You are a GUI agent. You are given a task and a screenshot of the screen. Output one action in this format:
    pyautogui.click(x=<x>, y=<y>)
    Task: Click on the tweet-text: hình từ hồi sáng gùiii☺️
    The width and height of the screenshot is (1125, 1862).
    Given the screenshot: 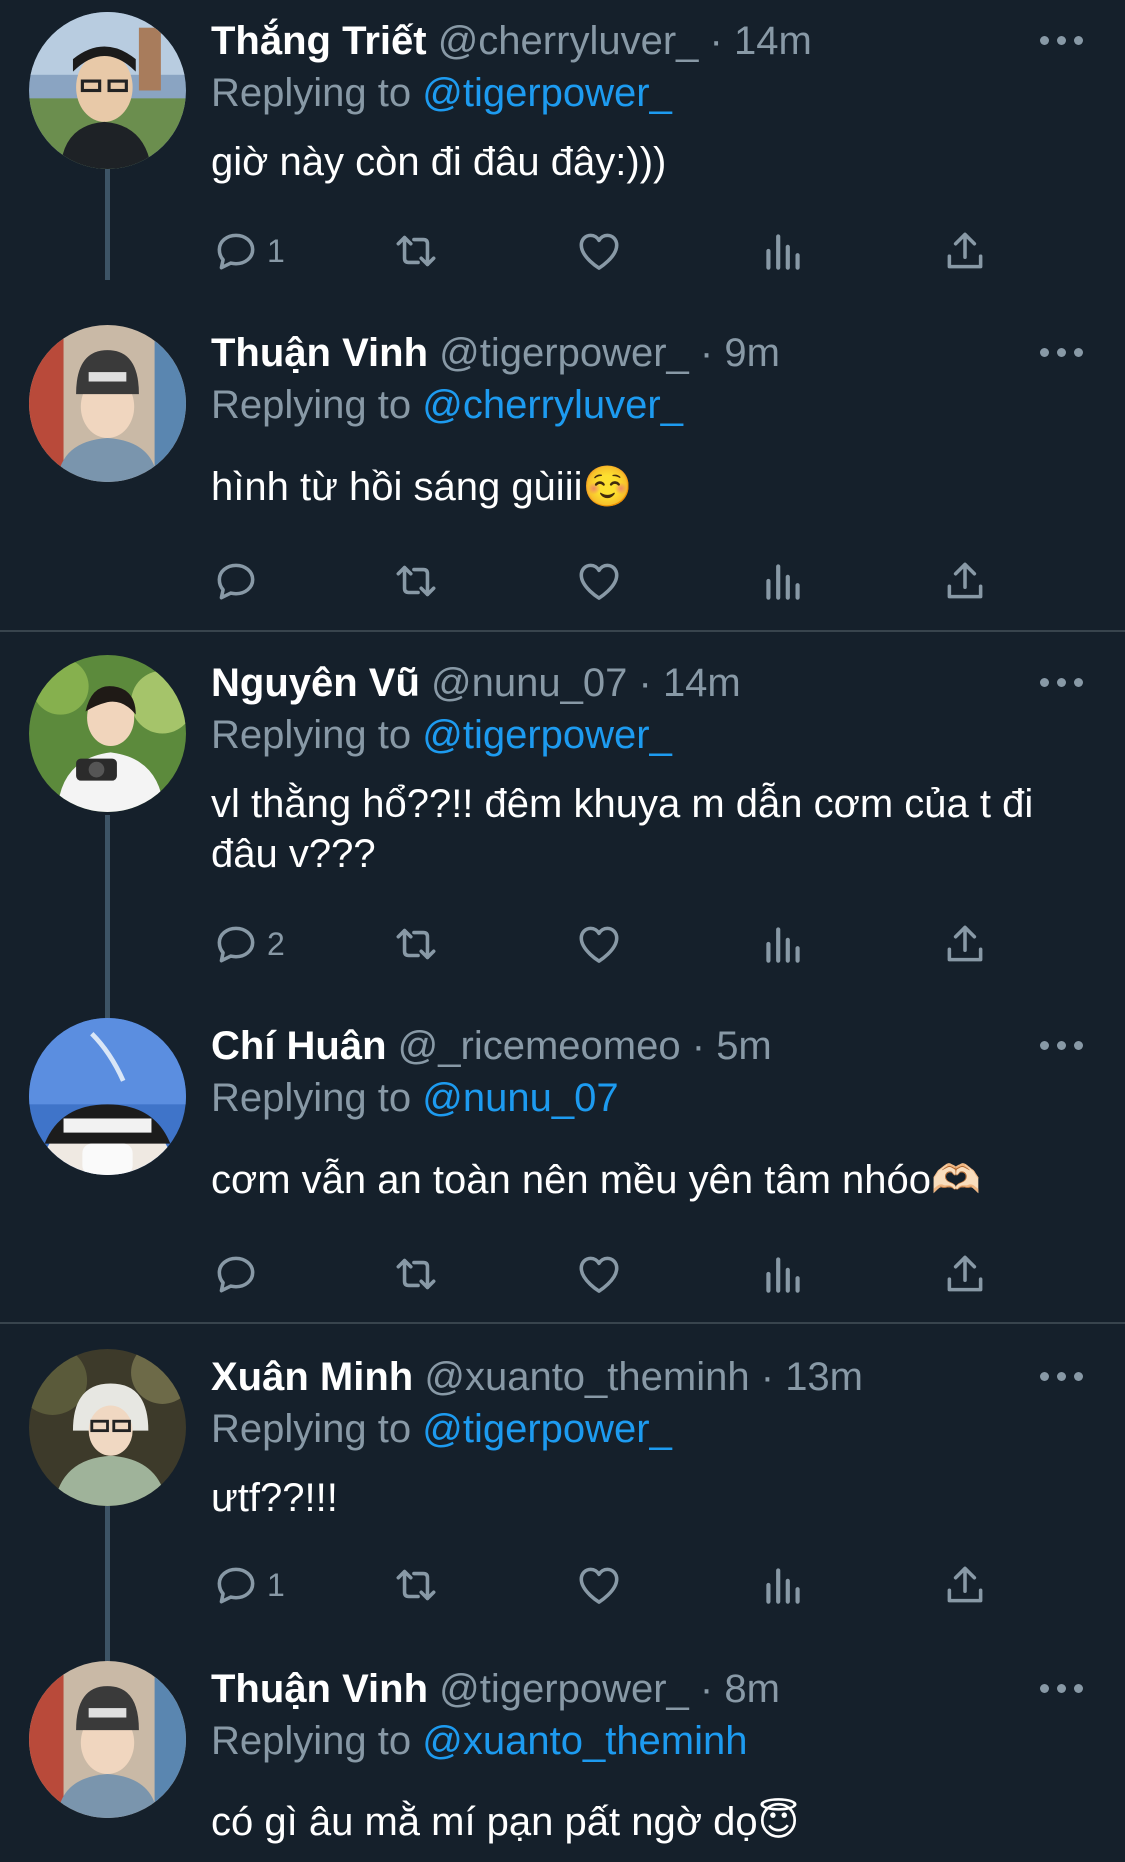 What is the action you would take?
    pyautogui.click(x=422, y=487)
    